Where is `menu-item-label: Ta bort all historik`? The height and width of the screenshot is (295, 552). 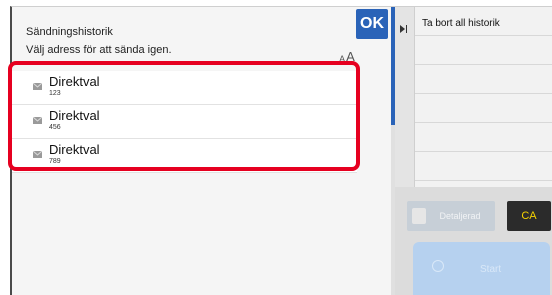 menu-item-label: Ta bort all historik is located at coordinates (461, 23).